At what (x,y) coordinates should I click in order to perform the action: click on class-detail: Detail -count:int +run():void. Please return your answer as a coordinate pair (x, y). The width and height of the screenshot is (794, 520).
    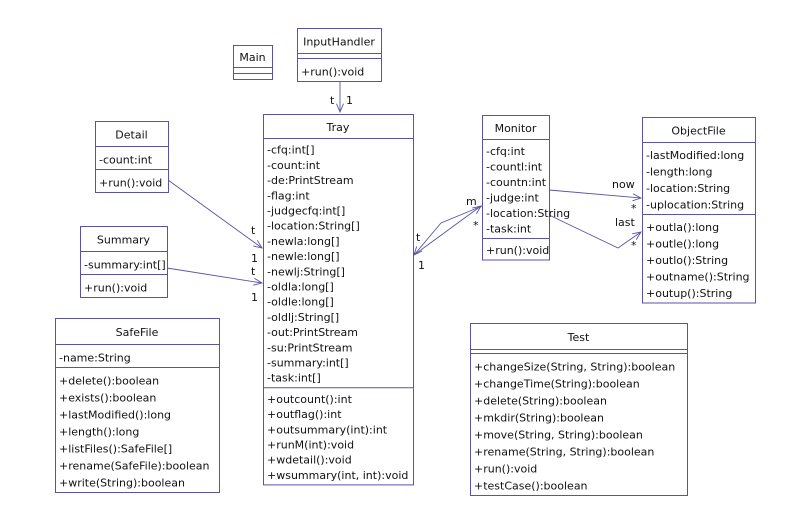
    Looking at the image, I should click on (132, 157).